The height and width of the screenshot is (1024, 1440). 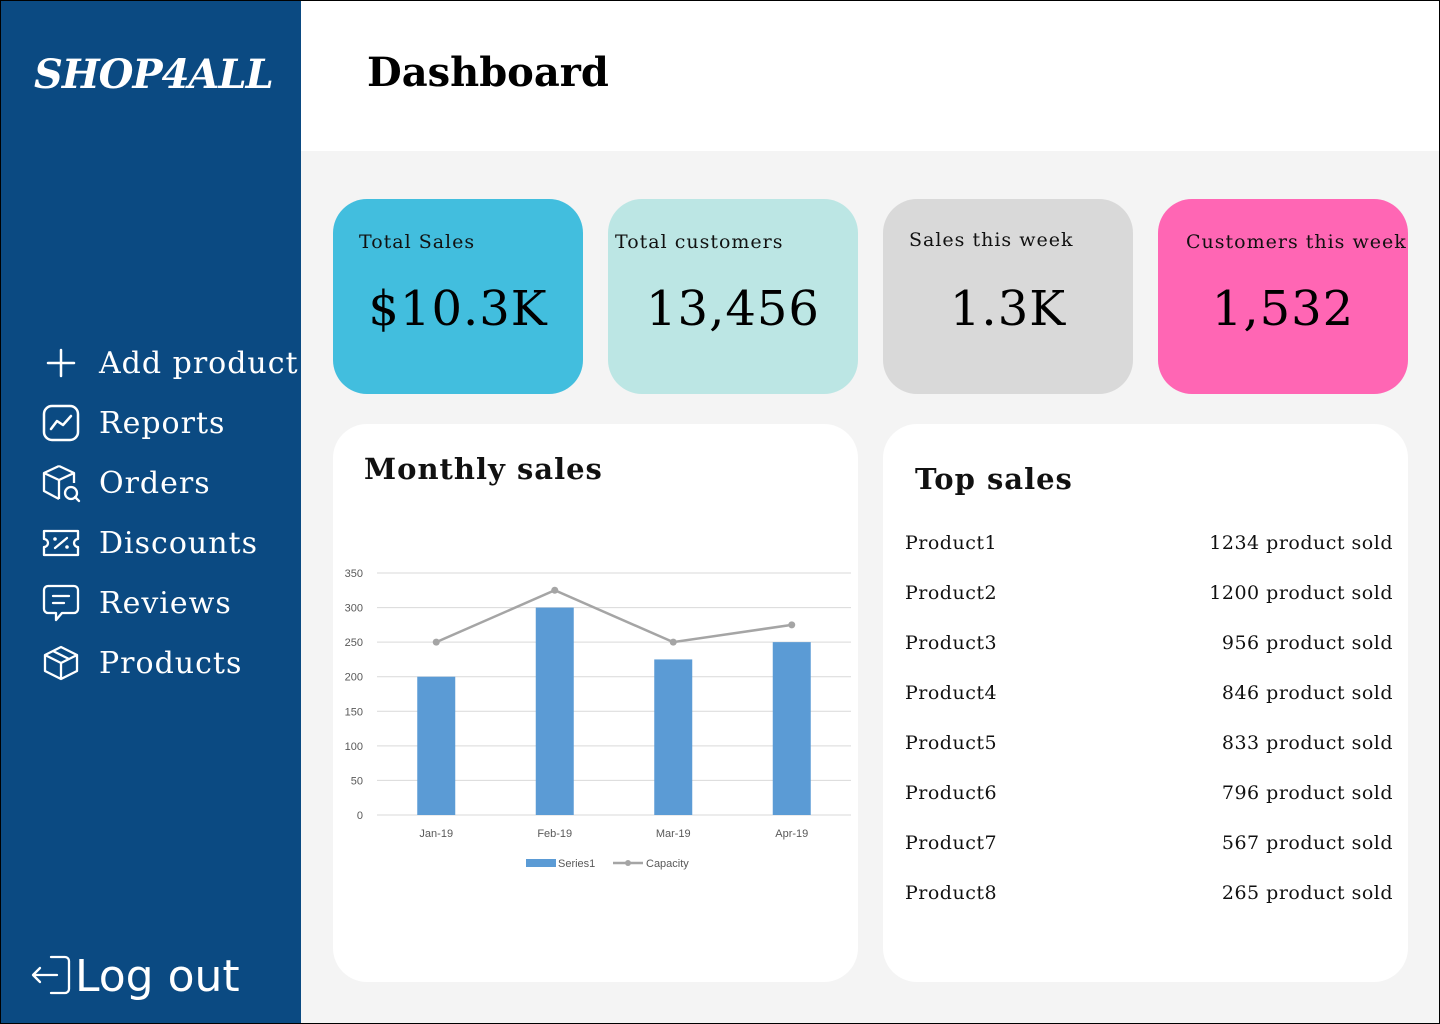 I want to click on stat-label: Sales this week, so click(x=991, y=240).